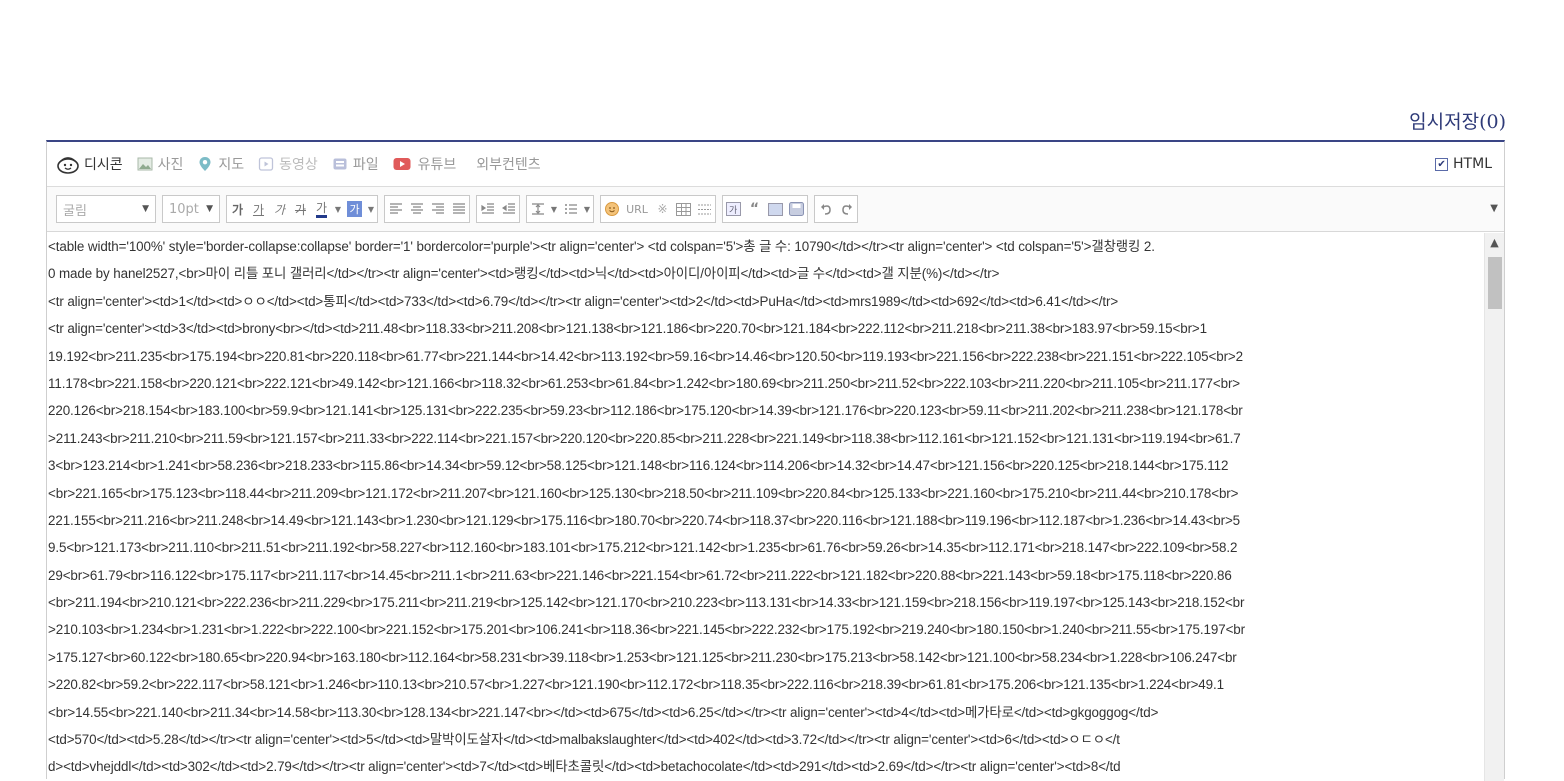  What do you see at coordinates (191, 209) in the screenshot?
I see `font-size-select: 10pt ▼` at bounding box center [191, 209].